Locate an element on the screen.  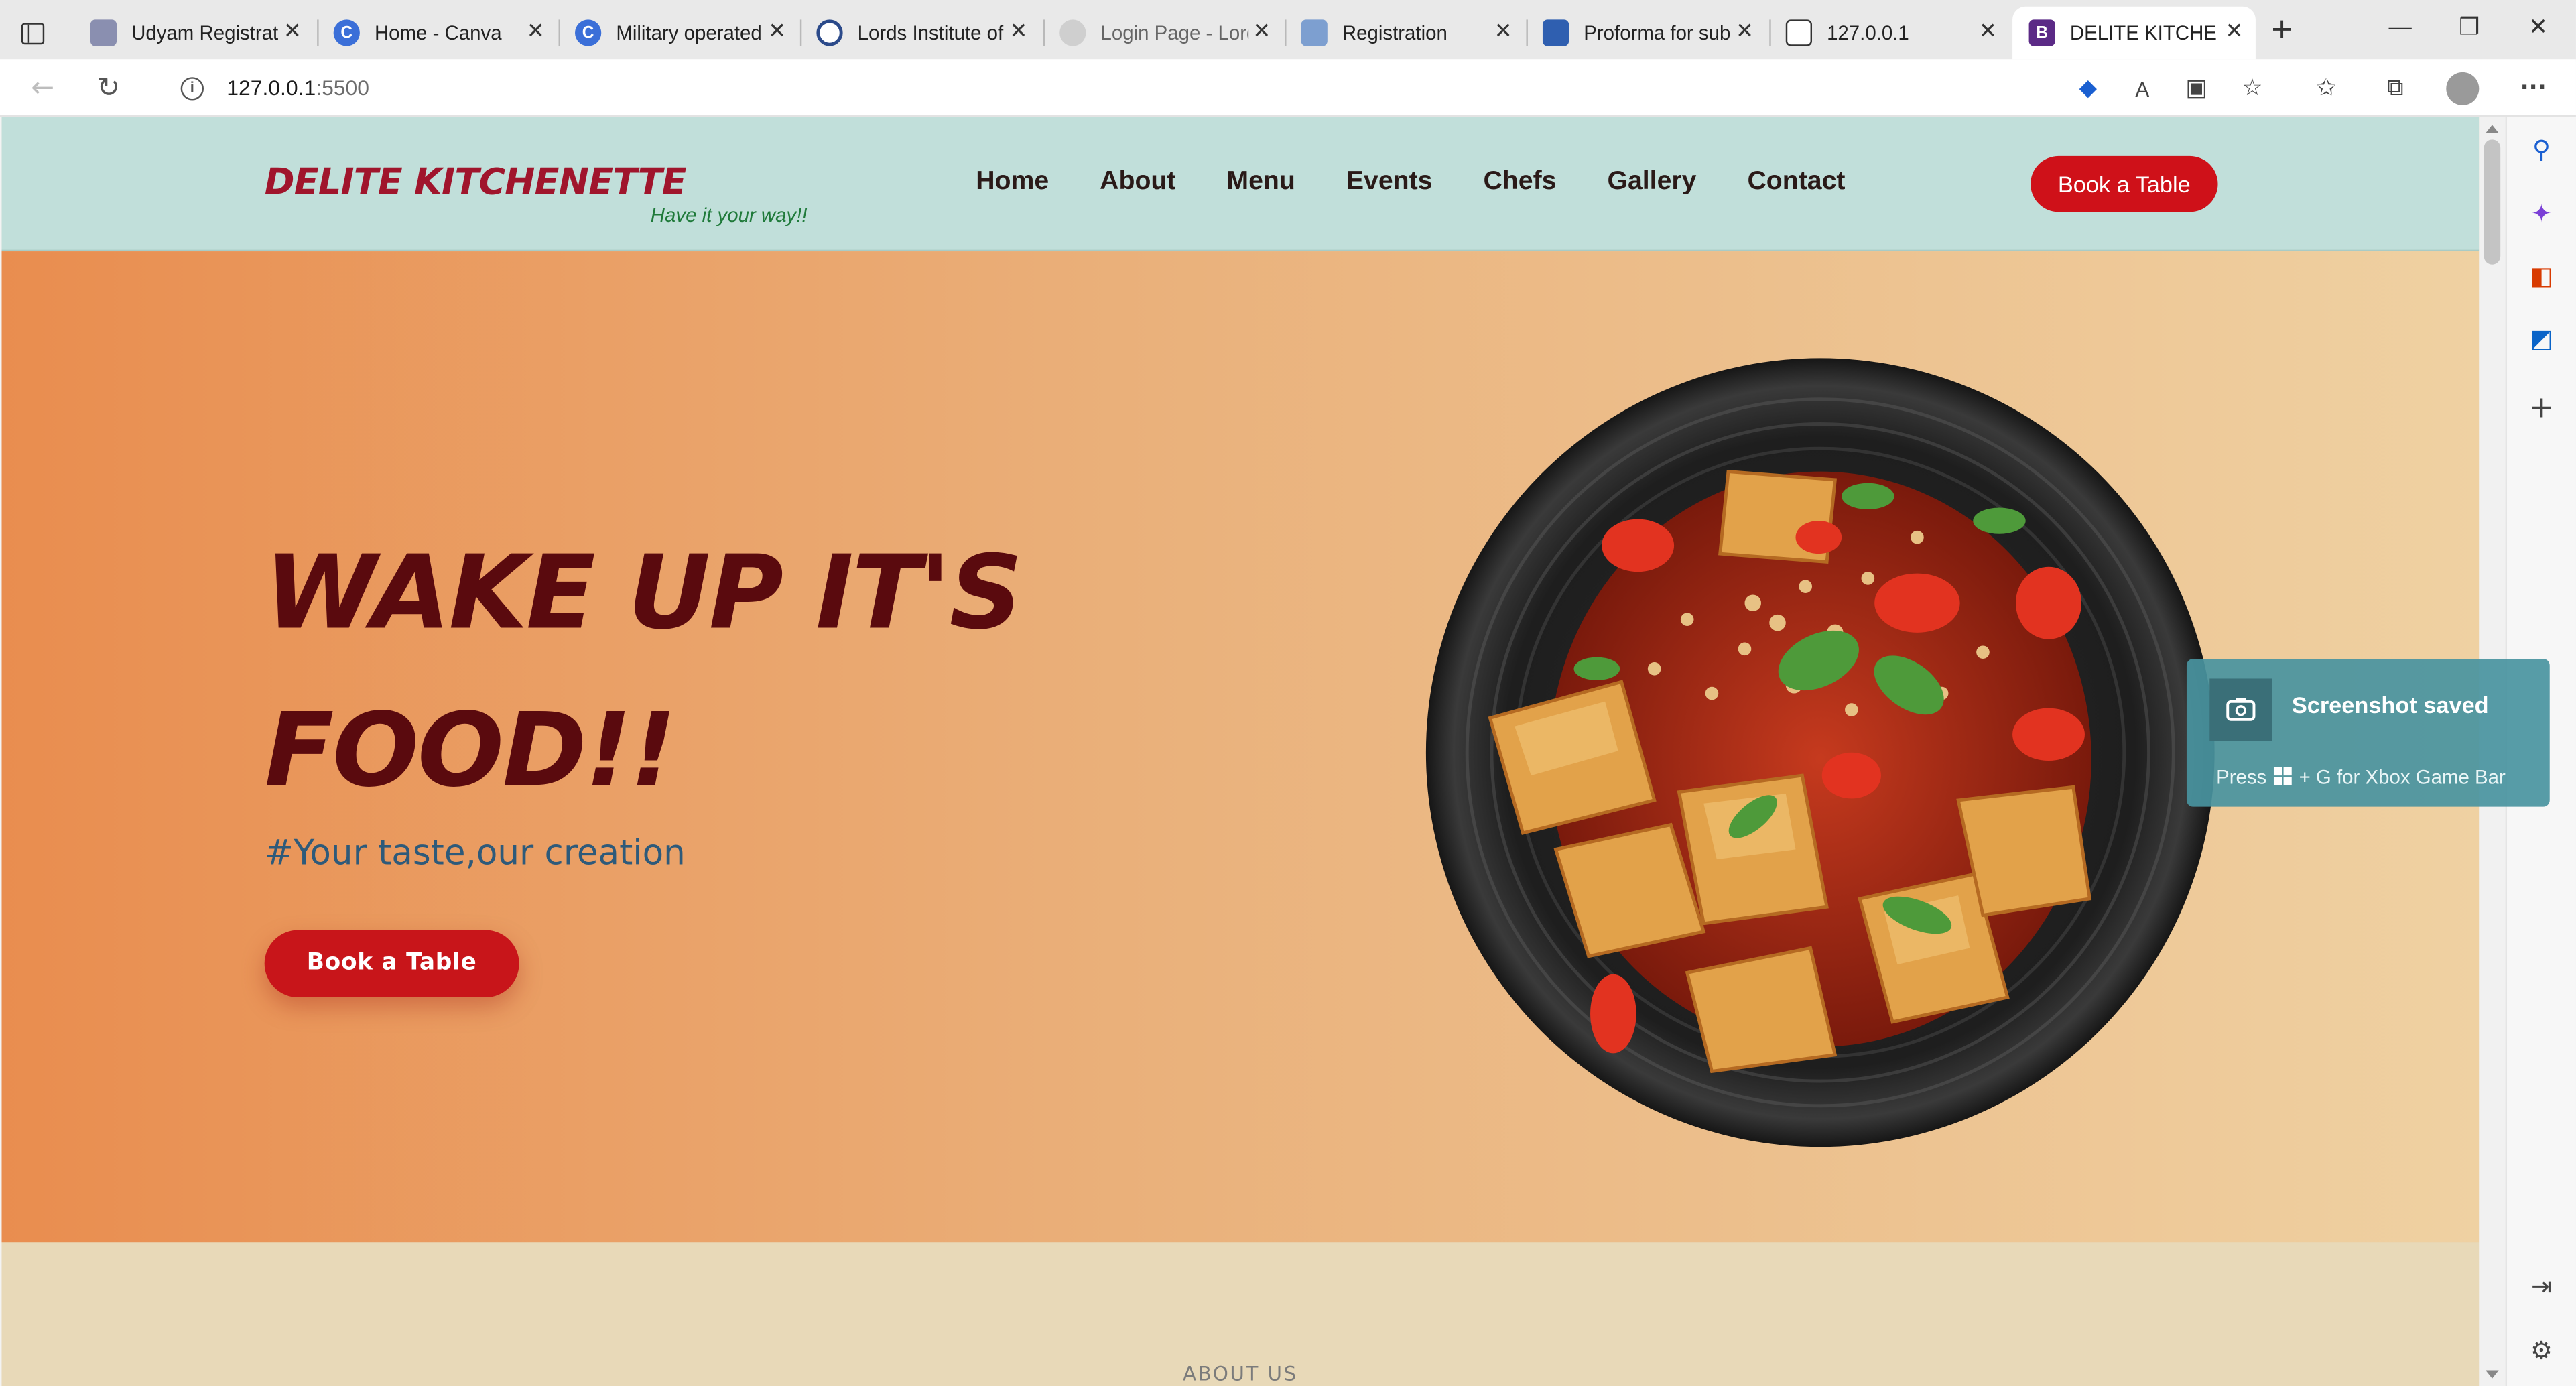
add-favorite-icon: ☆ is located at coordinates (2252, 88).